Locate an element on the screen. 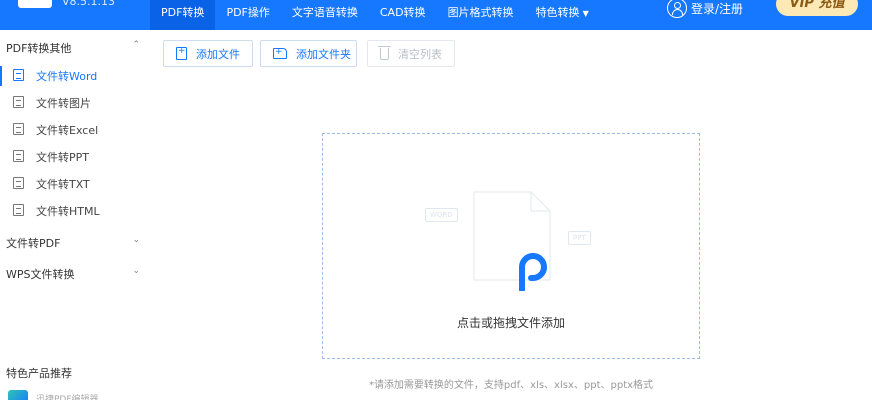 The image size is (872, 400). app-version: V8.5.1.13 is located at coordinates (89, 4).